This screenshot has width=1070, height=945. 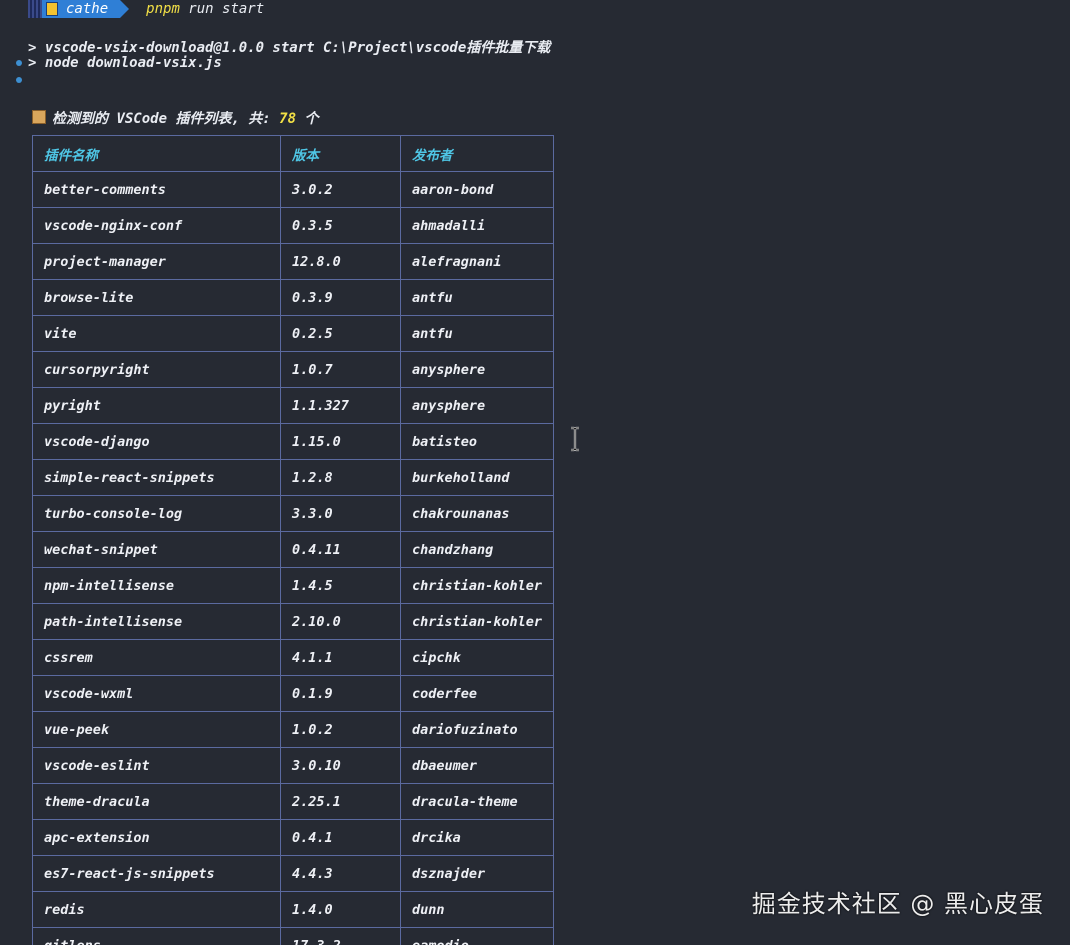 I want to click on folder-icon, so click(x=52, y=9).